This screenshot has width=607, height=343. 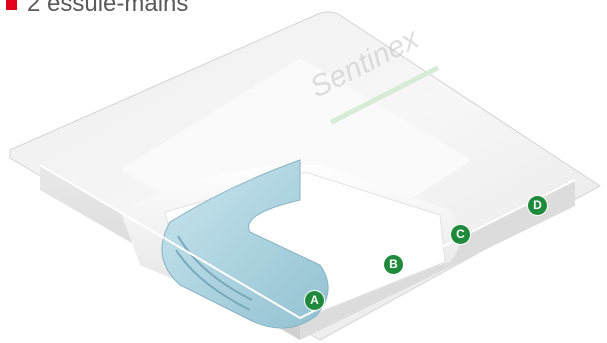 I want to click on marker-b: B, so click(x=393, y=264).